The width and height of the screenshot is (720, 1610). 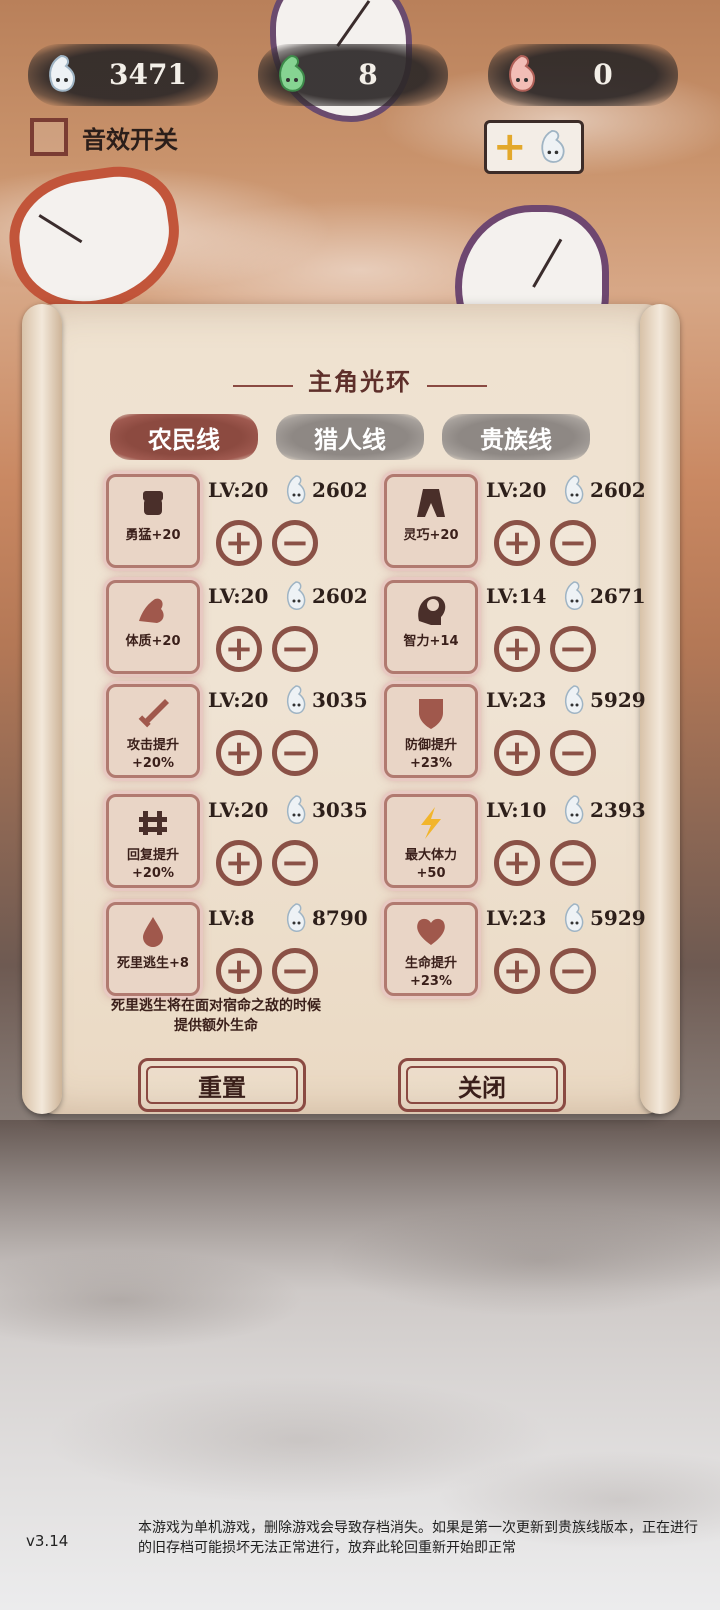 What do you see at coordinates (153, 503) in the screenshot?
I see `fist-icon` at bounding box center [153, 503].